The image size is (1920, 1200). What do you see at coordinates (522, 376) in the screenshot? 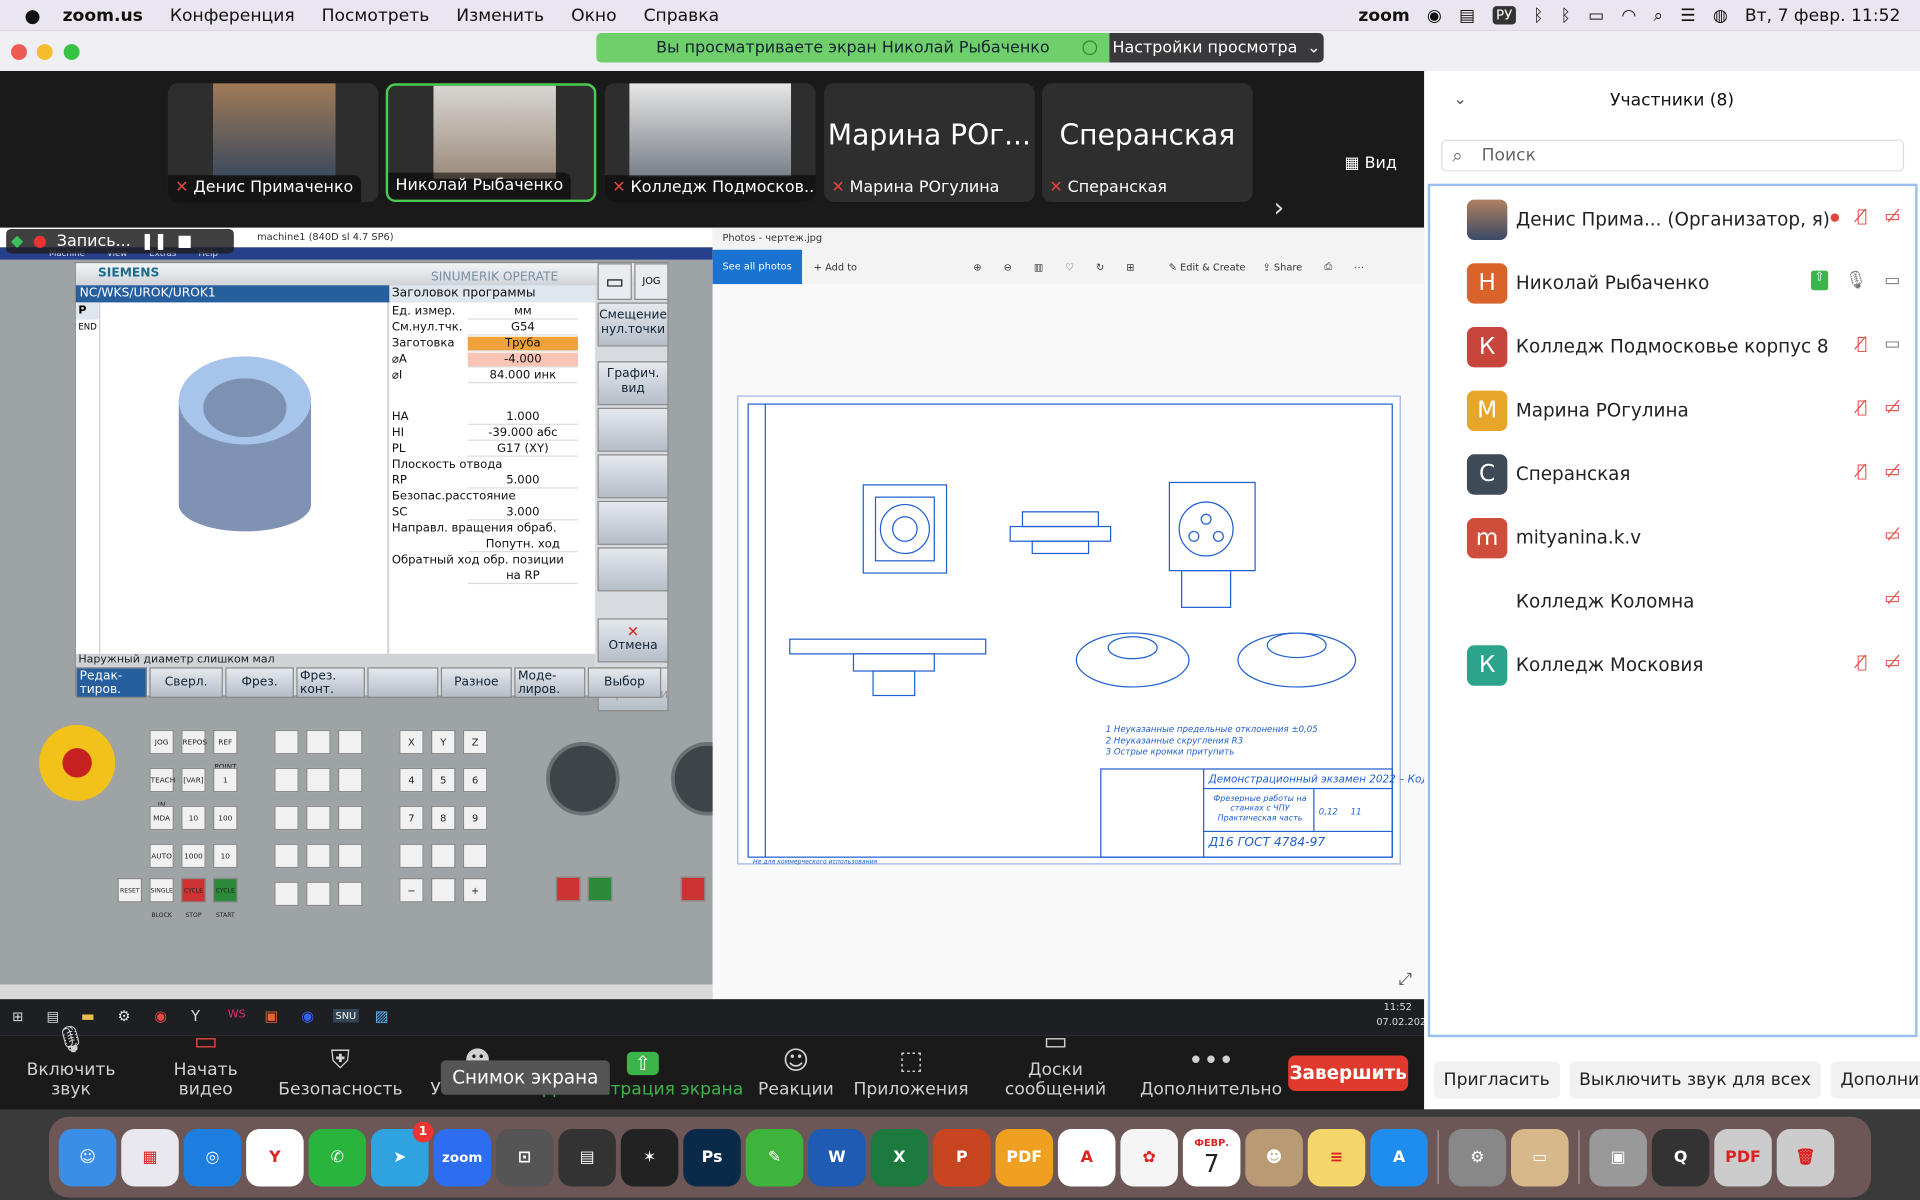
I see `param-value-field: 84.000 инк` at bounding box center [522, 376].